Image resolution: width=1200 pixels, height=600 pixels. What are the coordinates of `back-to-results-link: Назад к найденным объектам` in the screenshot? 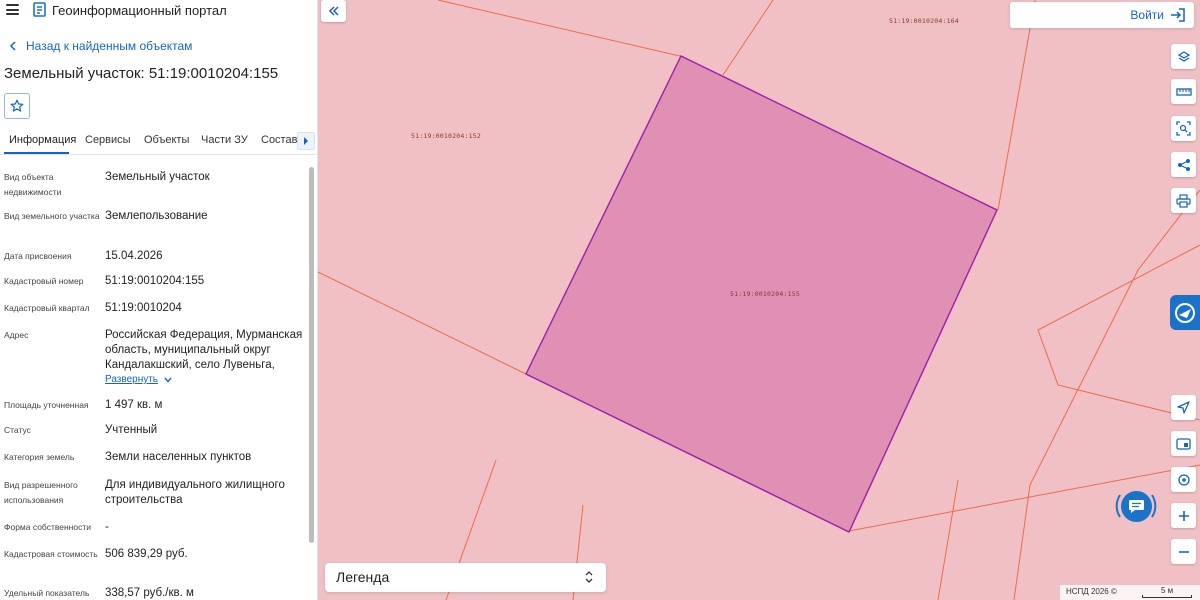 It's located at (100, 46).